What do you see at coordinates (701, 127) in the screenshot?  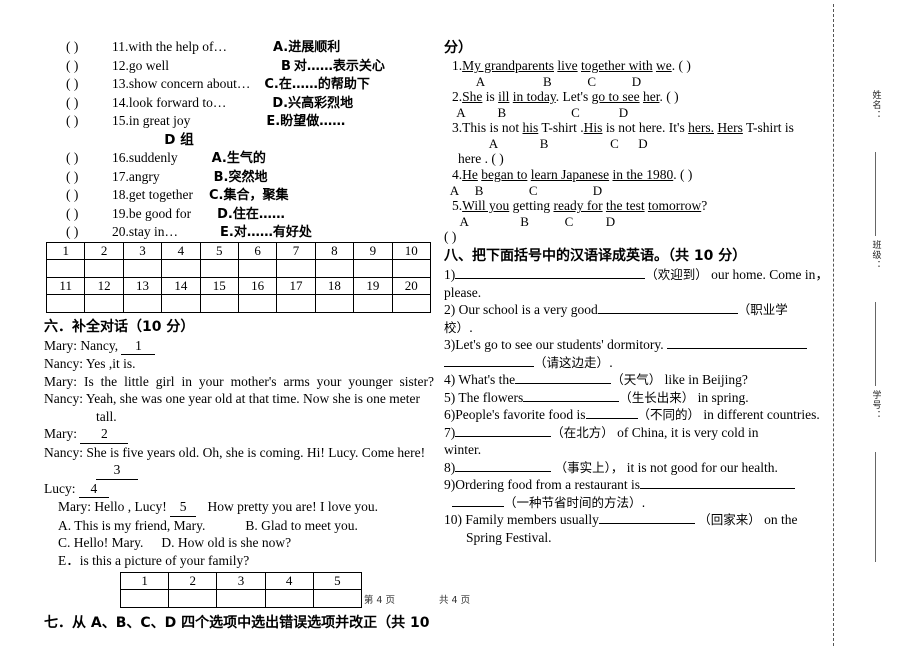 I see `error-segment: hers.` at bounding box center [701, 127].